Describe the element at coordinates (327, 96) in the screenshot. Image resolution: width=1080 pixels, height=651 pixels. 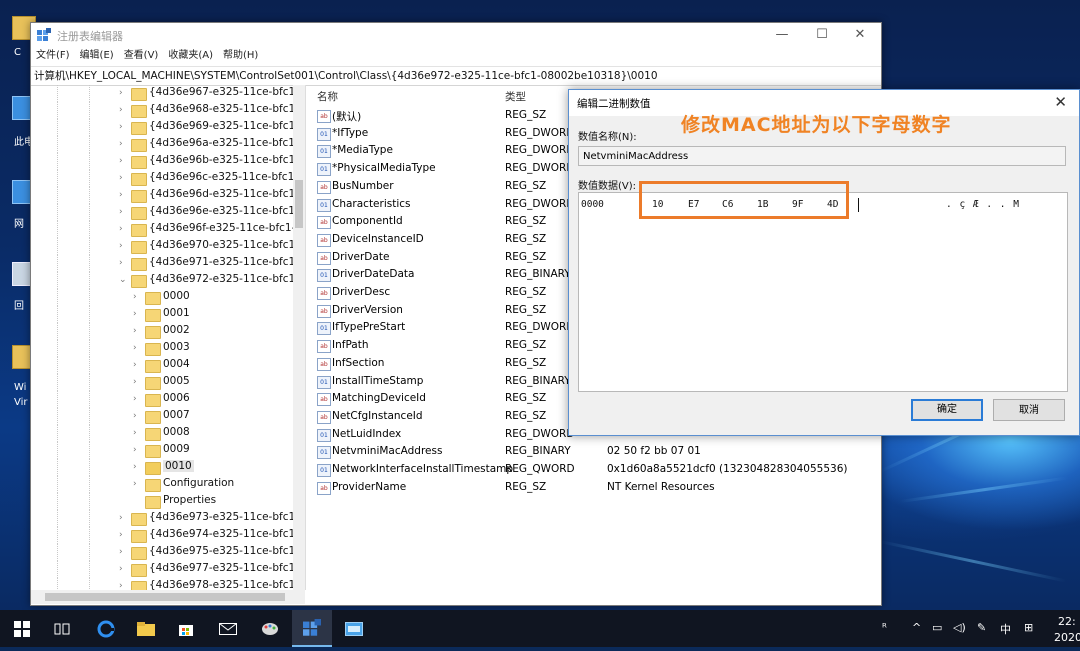
I see `column-header-name: 名称` at that location.